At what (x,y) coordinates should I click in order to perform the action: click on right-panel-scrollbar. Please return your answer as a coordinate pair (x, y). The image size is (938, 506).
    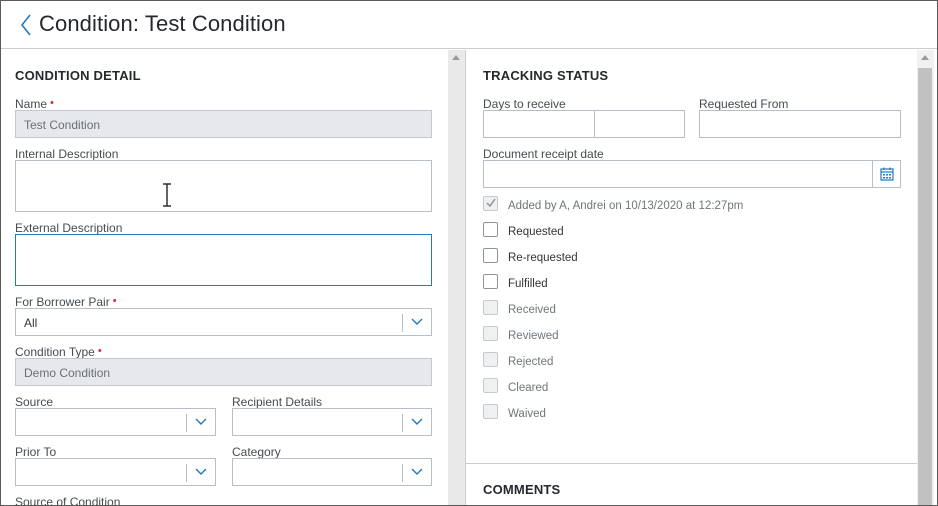
    Looking at the image, I should click on (925, 277).